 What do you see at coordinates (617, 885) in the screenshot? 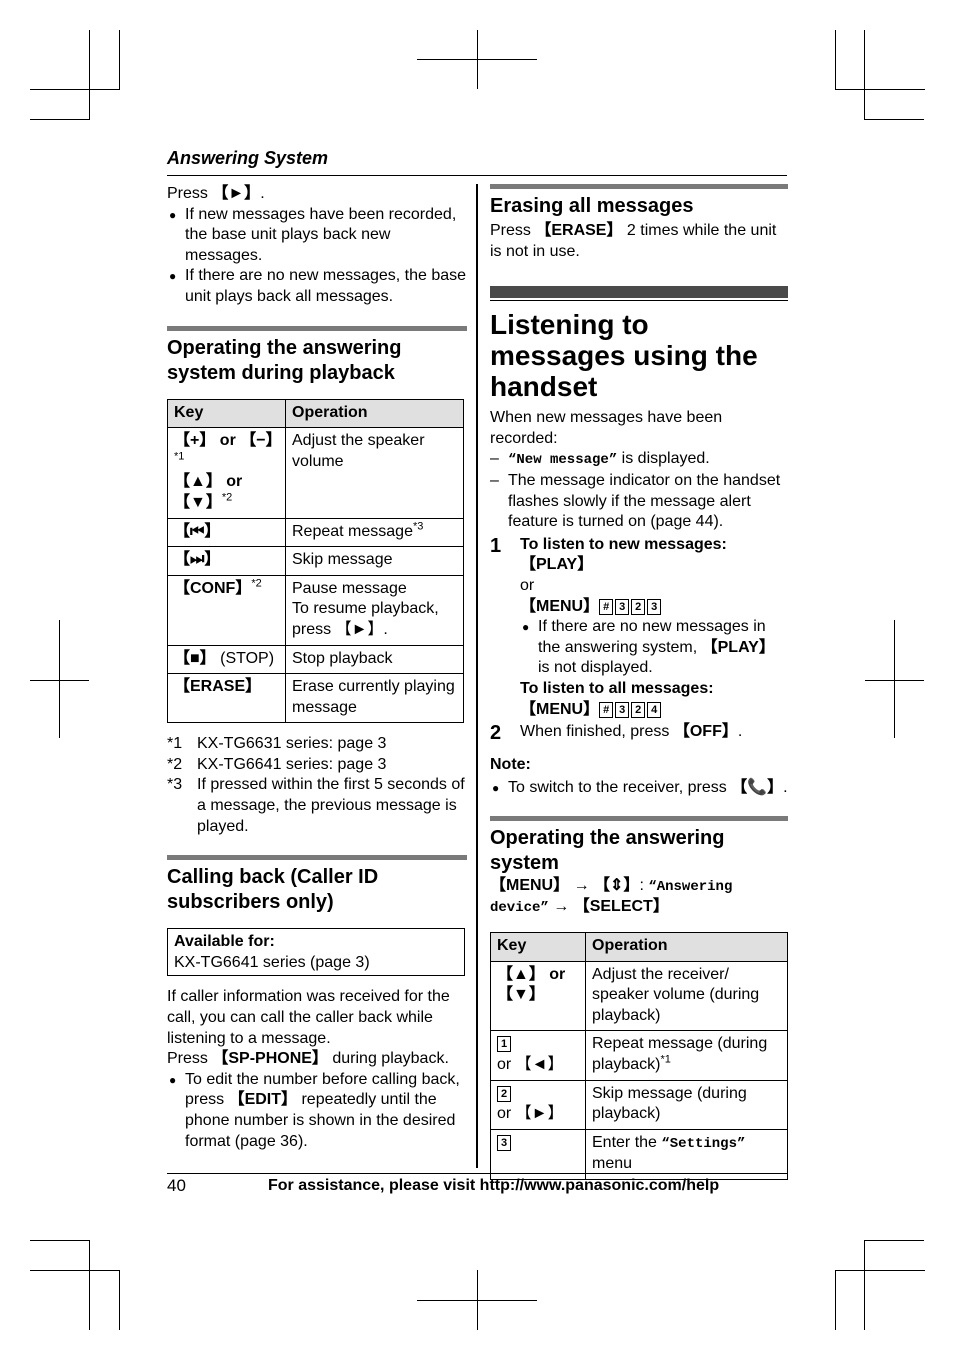
I see `up-down-icon: 【⇕】` at bounding box center [617, 885].